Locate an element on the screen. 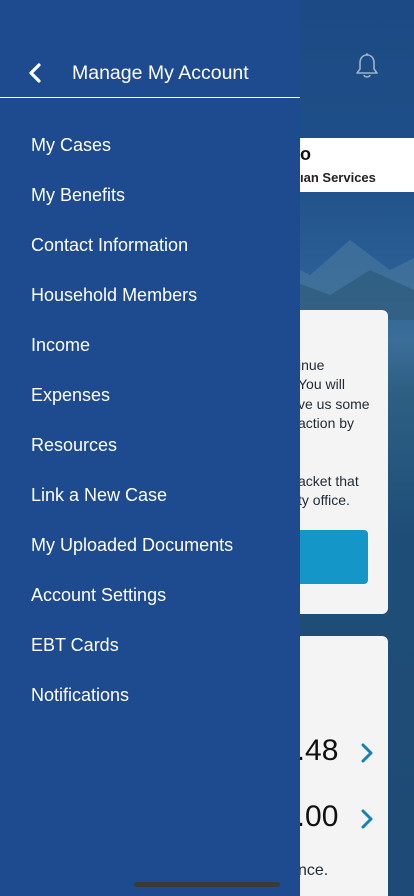  menu-item-uploaded-documents: My Uploaded Documents is located at coordinates (150, 545).